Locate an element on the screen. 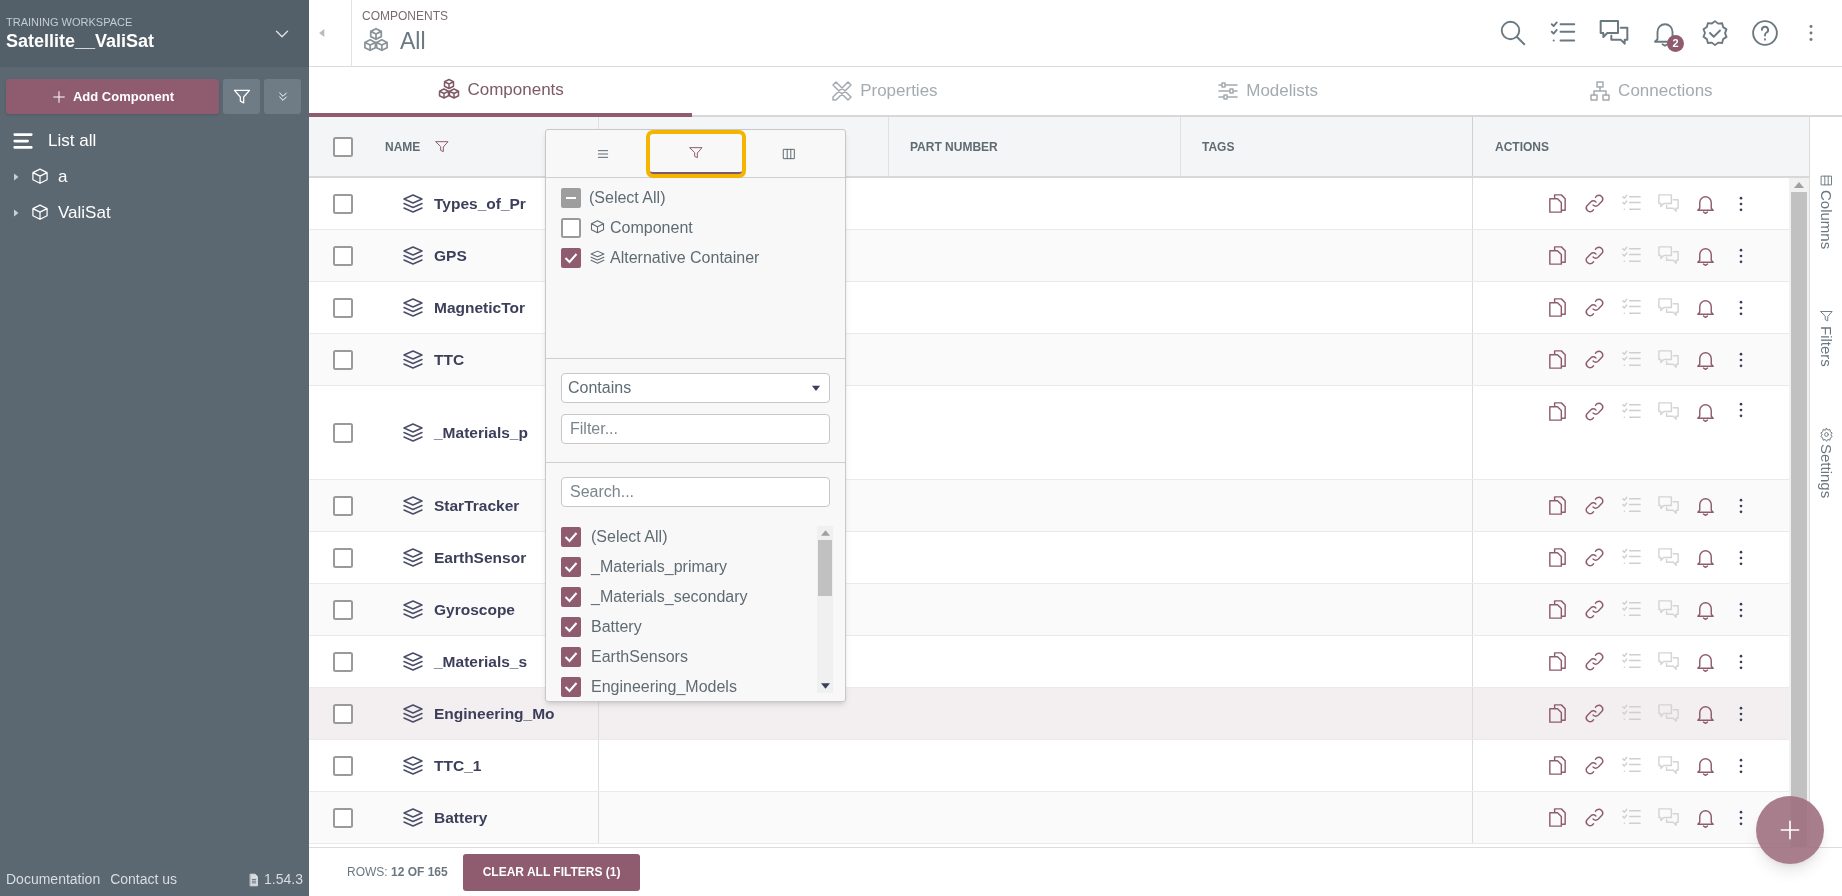  section-label: COMPONENTS is located at coordinates (405, 16).